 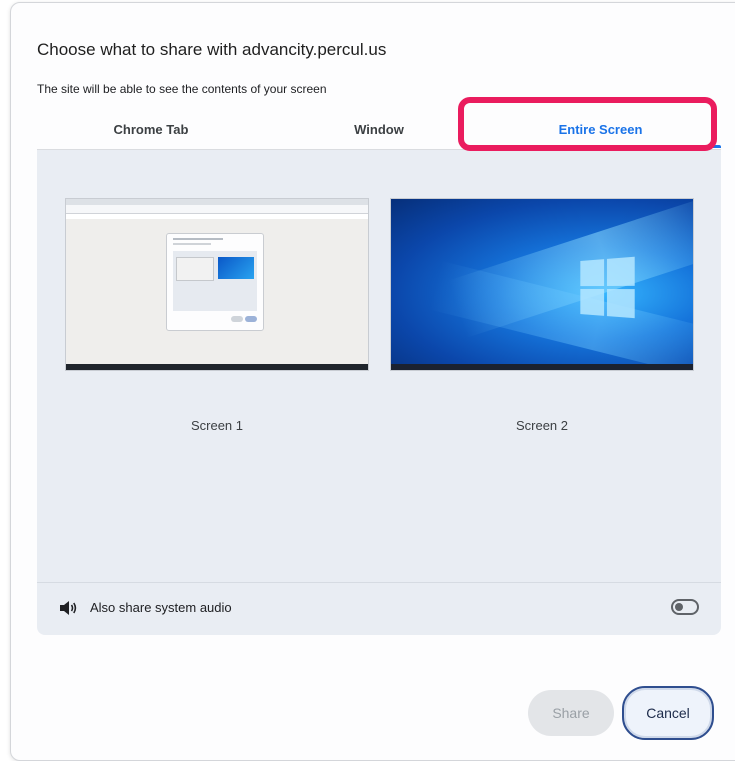 I want to click on tab-window: Window, so click(x=379, y=130).